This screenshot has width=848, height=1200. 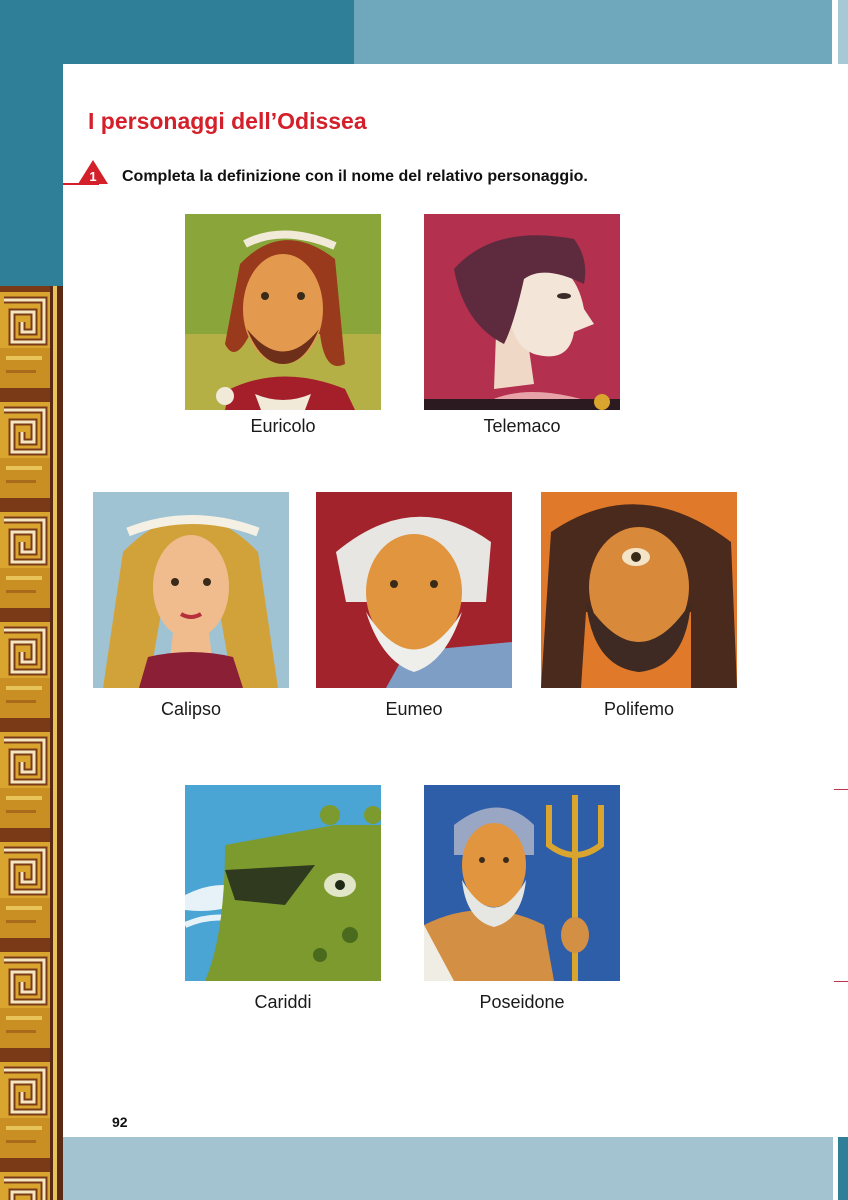 What do you see at coordinates (191, 709) in the screenshot?
I see `caption-calipso: Calipso` at bounding box center [191, 709].